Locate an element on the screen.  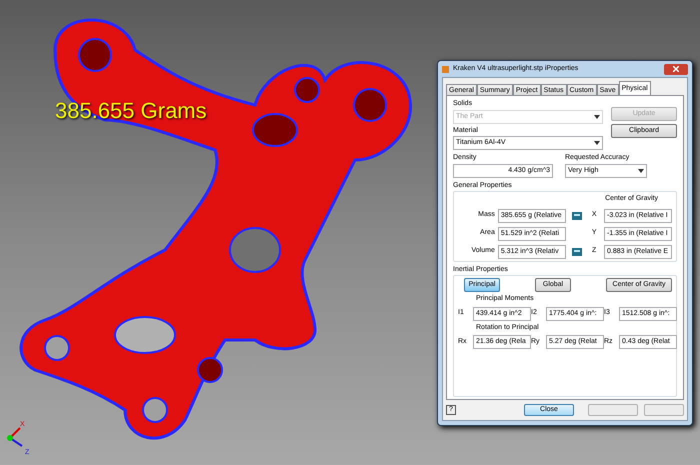
close-icon is located at coordinates (676, 69).